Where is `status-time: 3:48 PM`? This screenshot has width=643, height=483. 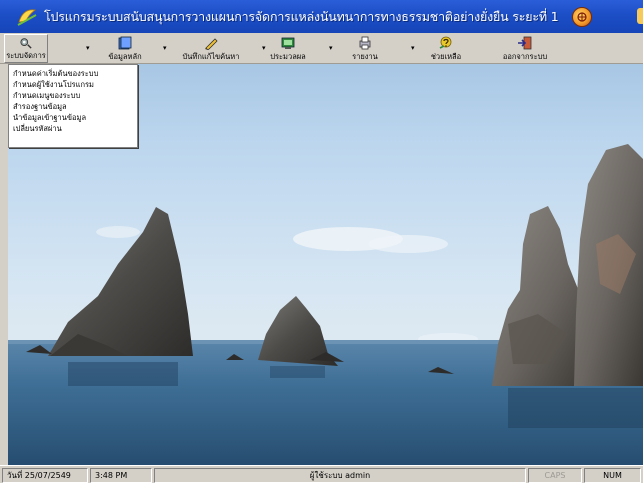
status-time: 3:48 PM is located at coordinates (121, 475).